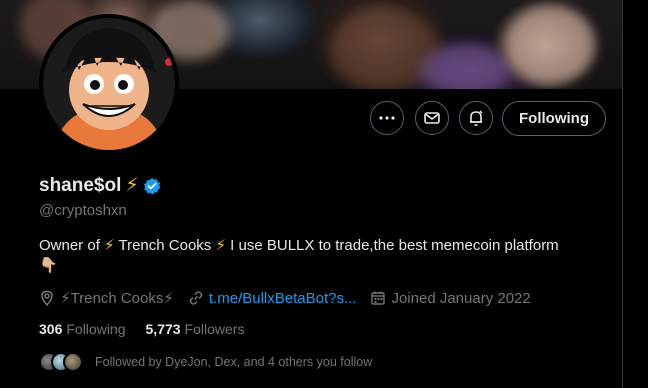 This screenshot has width=648, height=388. Describe the element at coordinates (83, 210) in the screenshot. I see `profile-handle: @cryptoshxn` at that location.